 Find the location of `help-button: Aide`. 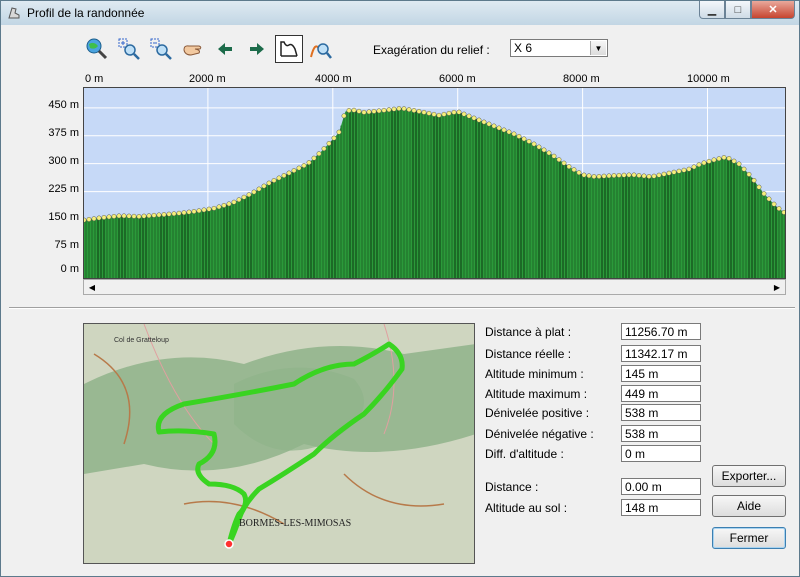

help-button: Aide is located at coordinates (749, 506).